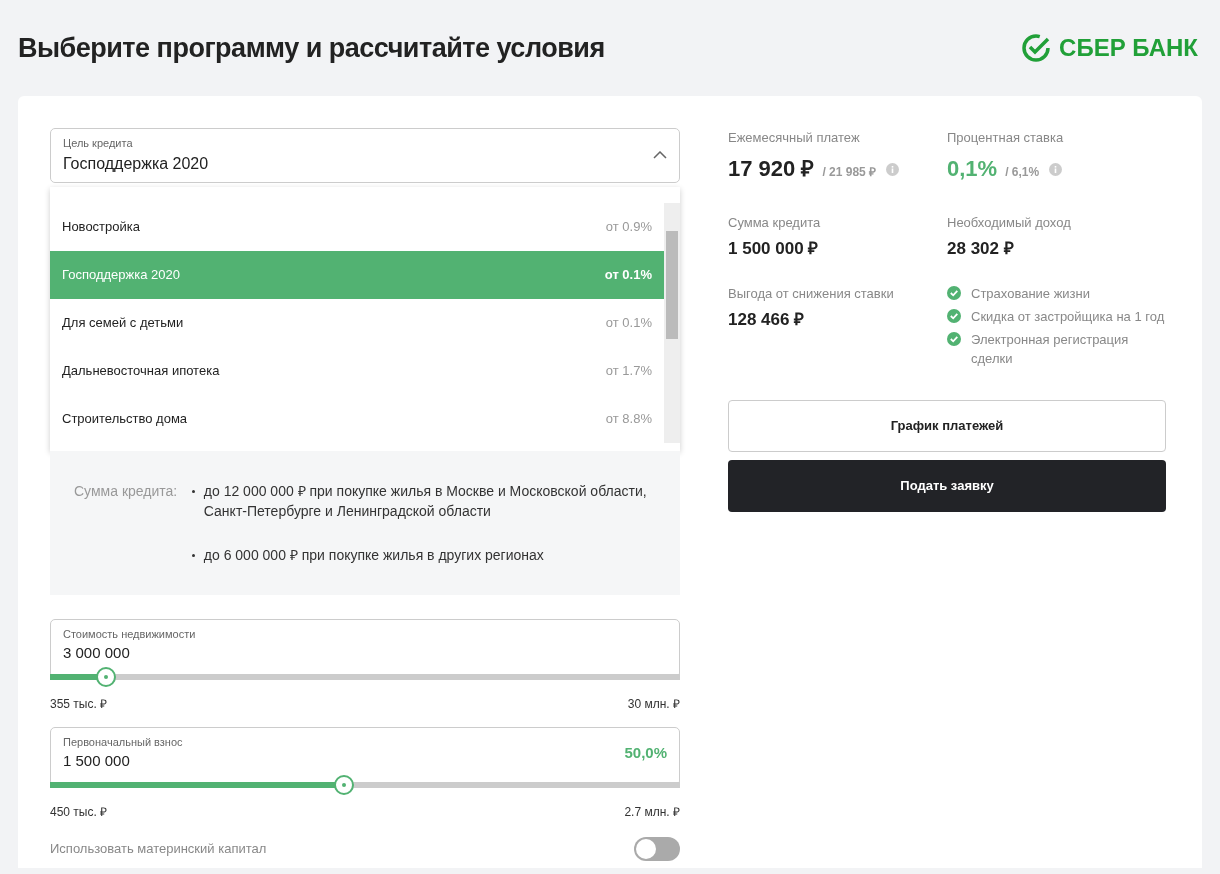 The image size is (1220, 874). What do you see at coordinates (1036, 48) in the screenshot?
I see `logo-icon` at bounding box center [1036, 48].